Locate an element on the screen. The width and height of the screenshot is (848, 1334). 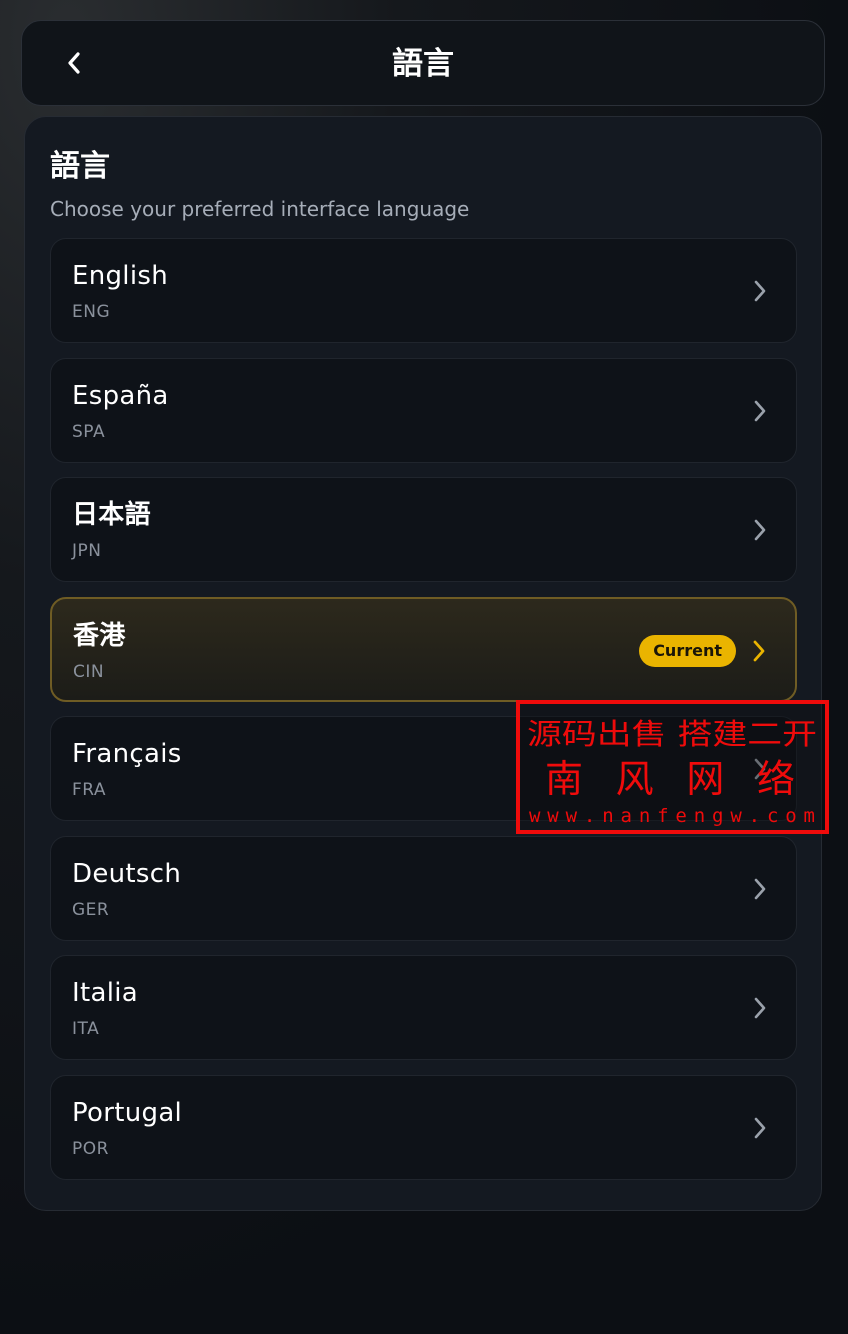
language-code: POR is located at coordinates (90, 1148).